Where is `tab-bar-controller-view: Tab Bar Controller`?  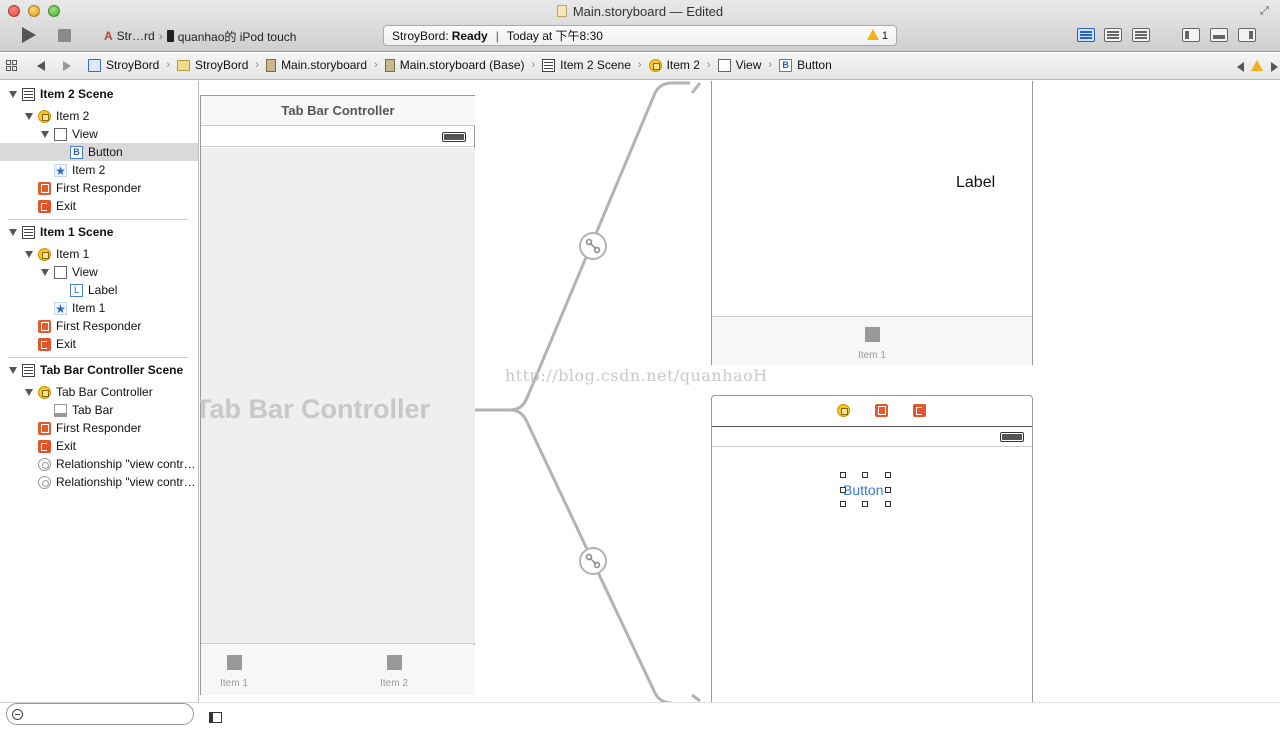
tab-bar-controller-view: Tab Bar Controller is located at coordinates (337, 396).